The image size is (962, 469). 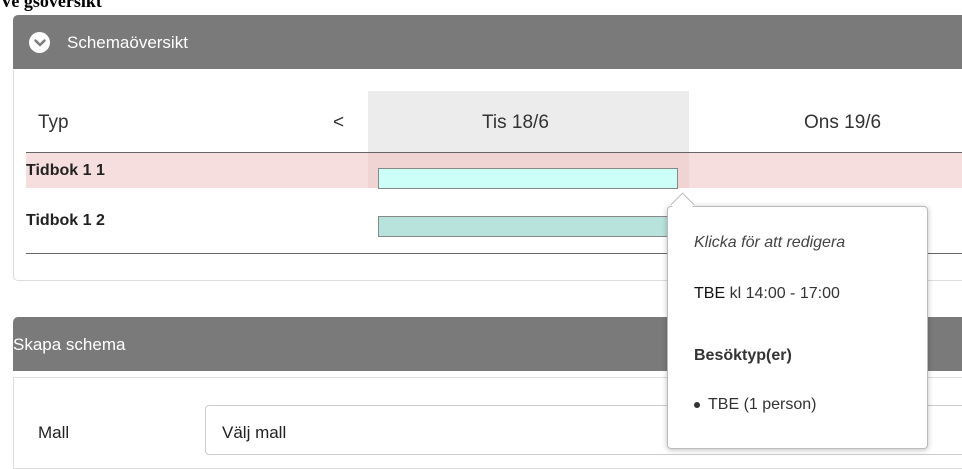 What do you see at coordinates (843, 122) in the screenshot?
I see `column-header-day-2: Ons 19/6` at bounding box center [843, 122].